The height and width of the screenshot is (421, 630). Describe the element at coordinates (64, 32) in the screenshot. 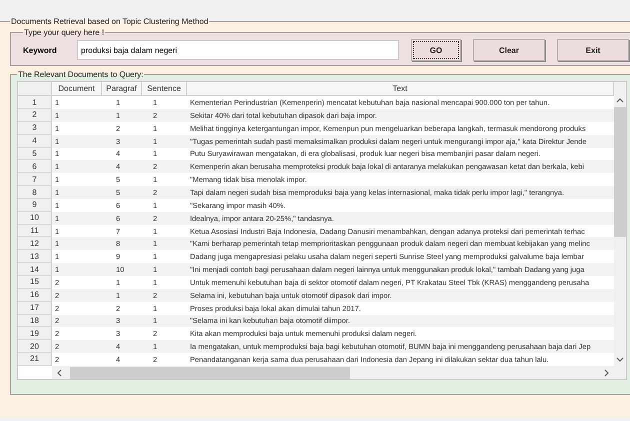

I see `panel-title: Type your query here !` at that location.